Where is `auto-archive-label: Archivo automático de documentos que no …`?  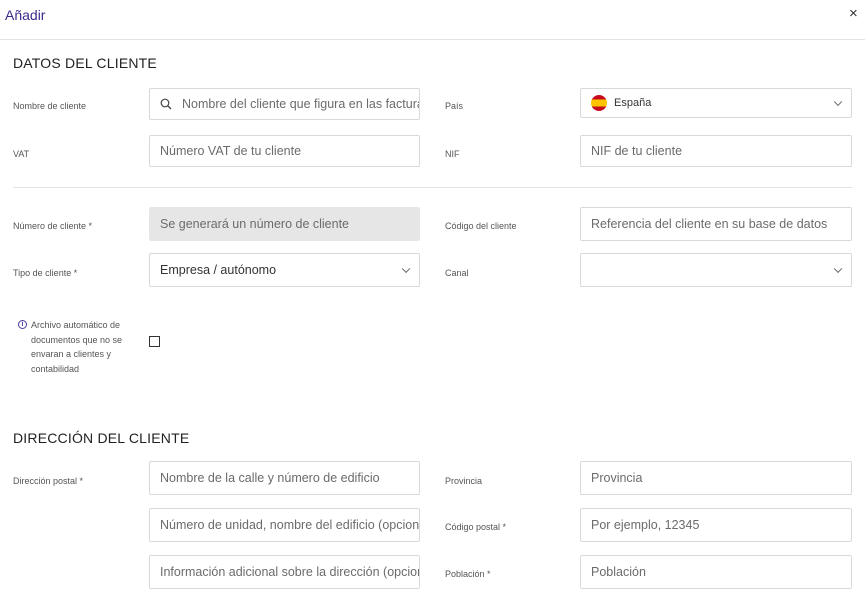
auto-archive-label: Archivo automático de documentos que no … is located at coordinates (77, 347).